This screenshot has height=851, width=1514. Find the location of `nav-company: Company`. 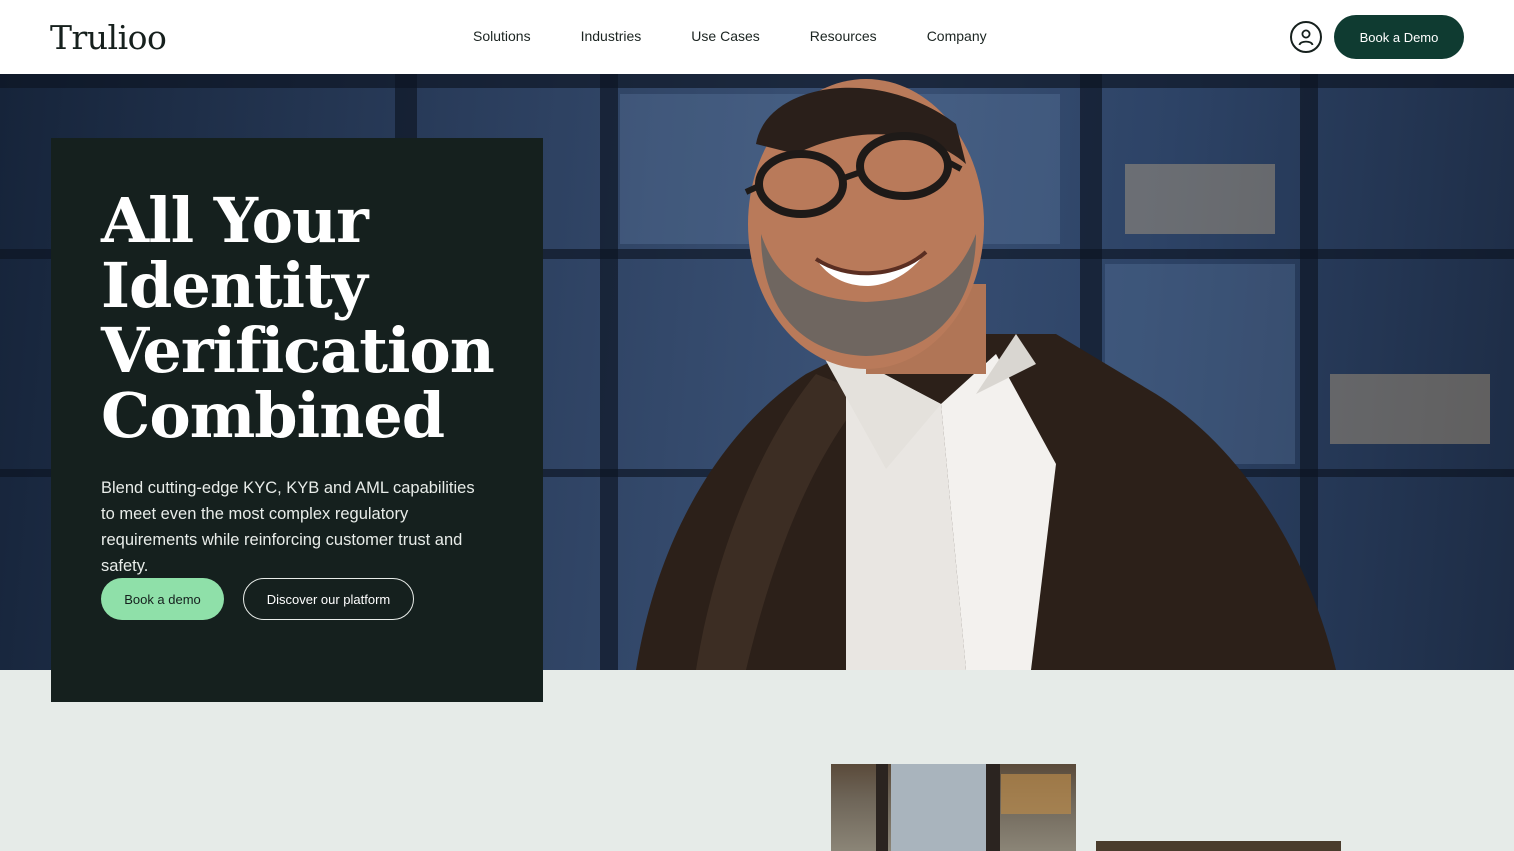

nav-company: Company is located at coordinates (957, 36).